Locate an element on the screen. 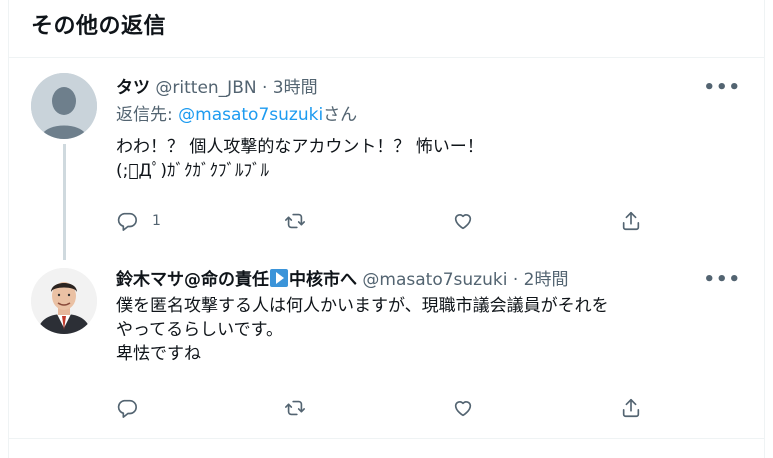 This screenshot has width=773, height=458. handle: @ritten_JBN is located at coordinates (205, 88).